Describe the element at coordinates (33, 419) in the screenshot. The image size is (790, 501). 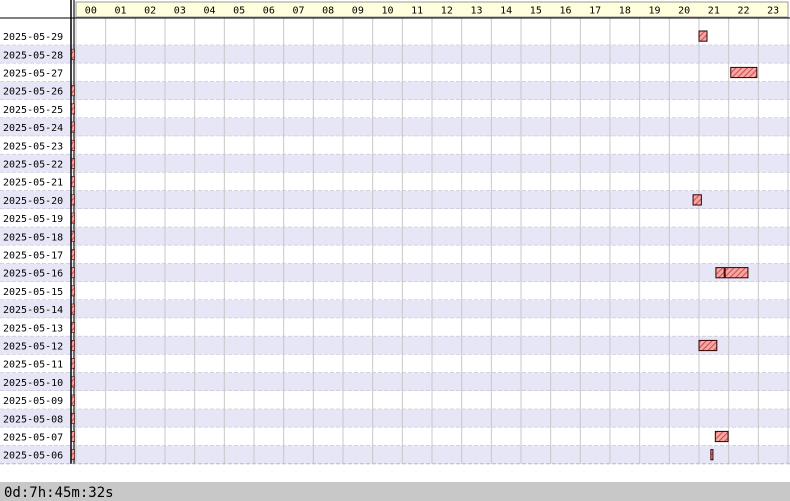
I see `day-label: 2025-05-08` at that location.